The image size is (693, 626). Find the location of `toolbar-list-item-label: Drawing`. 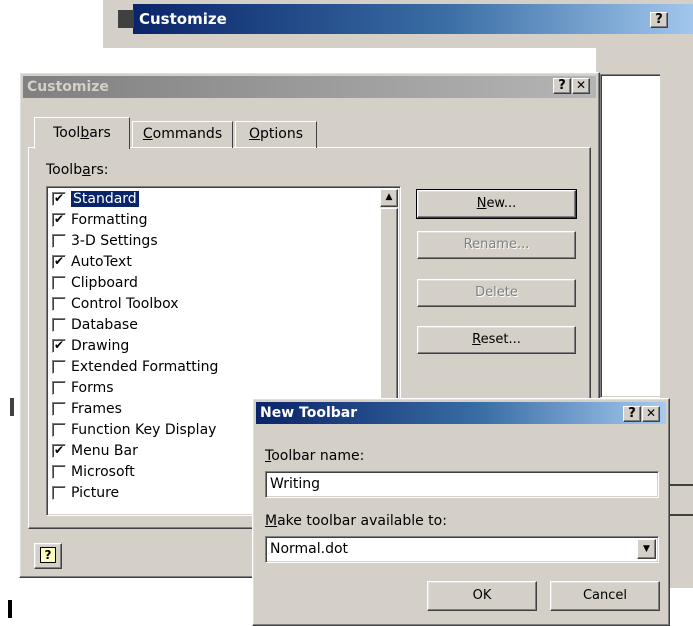

toolbar-list-item-label: Drawing is located at coordinates (100, 346).